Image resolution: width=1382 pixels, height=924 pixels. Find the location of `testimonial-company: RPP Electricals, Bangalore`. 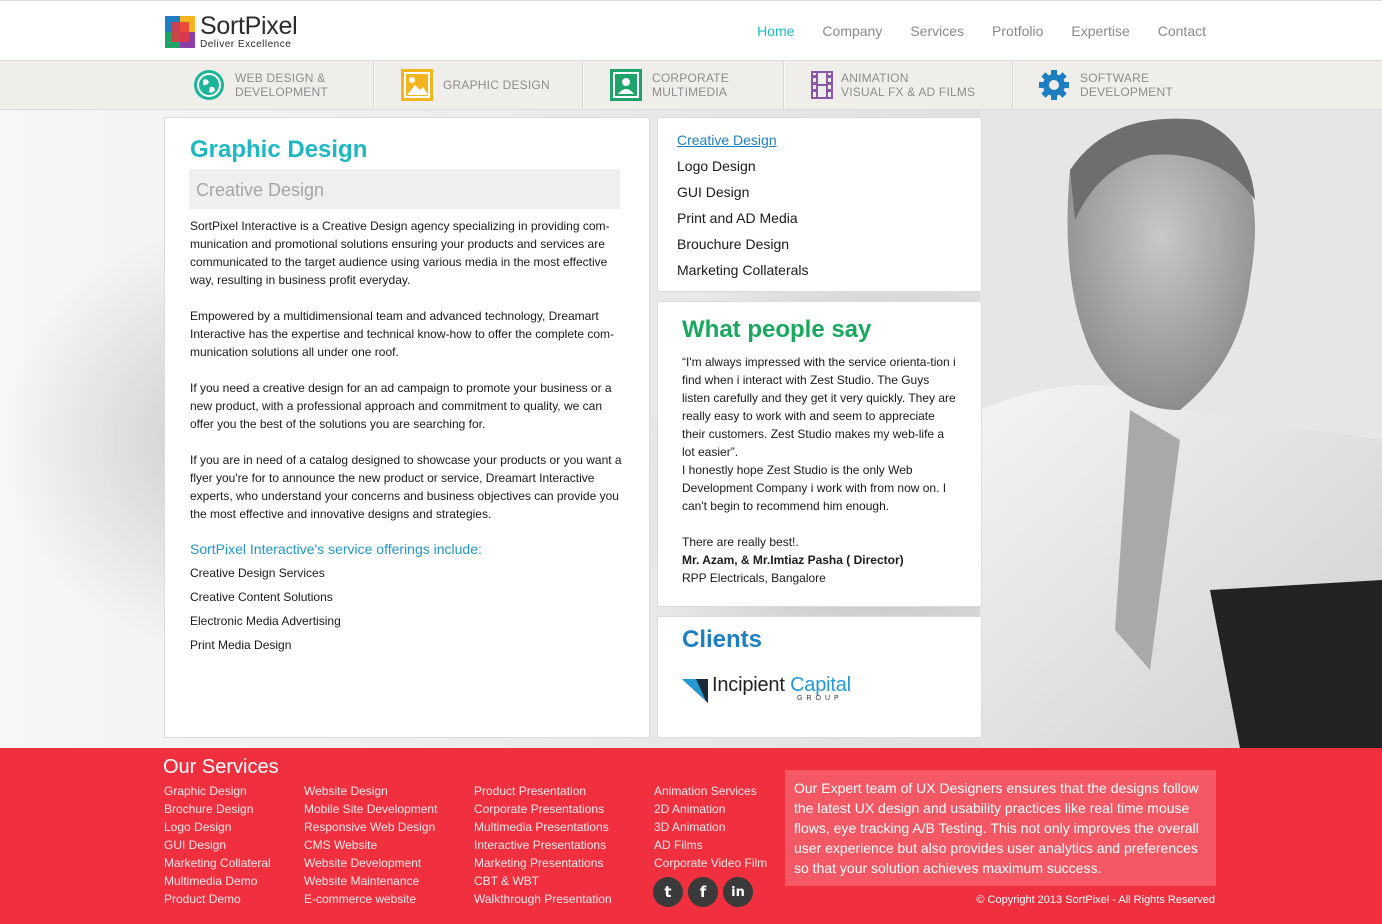

testimonial-company: RPP Electricals, Bangalore is located at coordinates (754, 578).